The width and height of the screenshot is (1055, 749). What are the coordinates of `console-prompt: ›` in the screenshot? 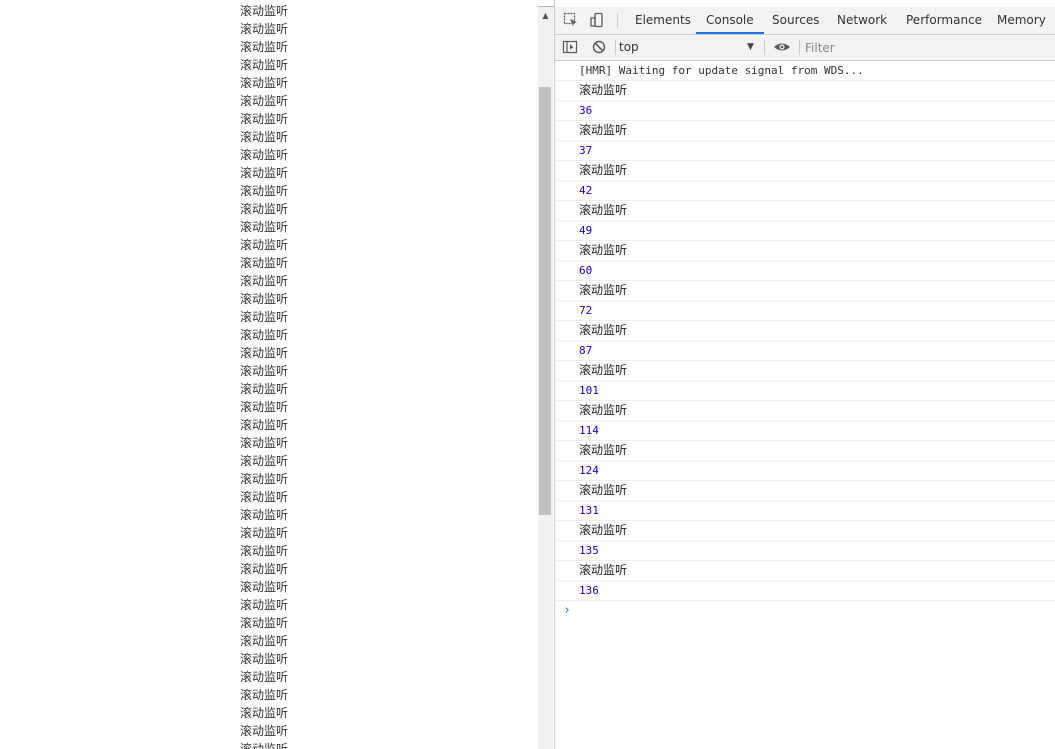 It's located at (805, 611).